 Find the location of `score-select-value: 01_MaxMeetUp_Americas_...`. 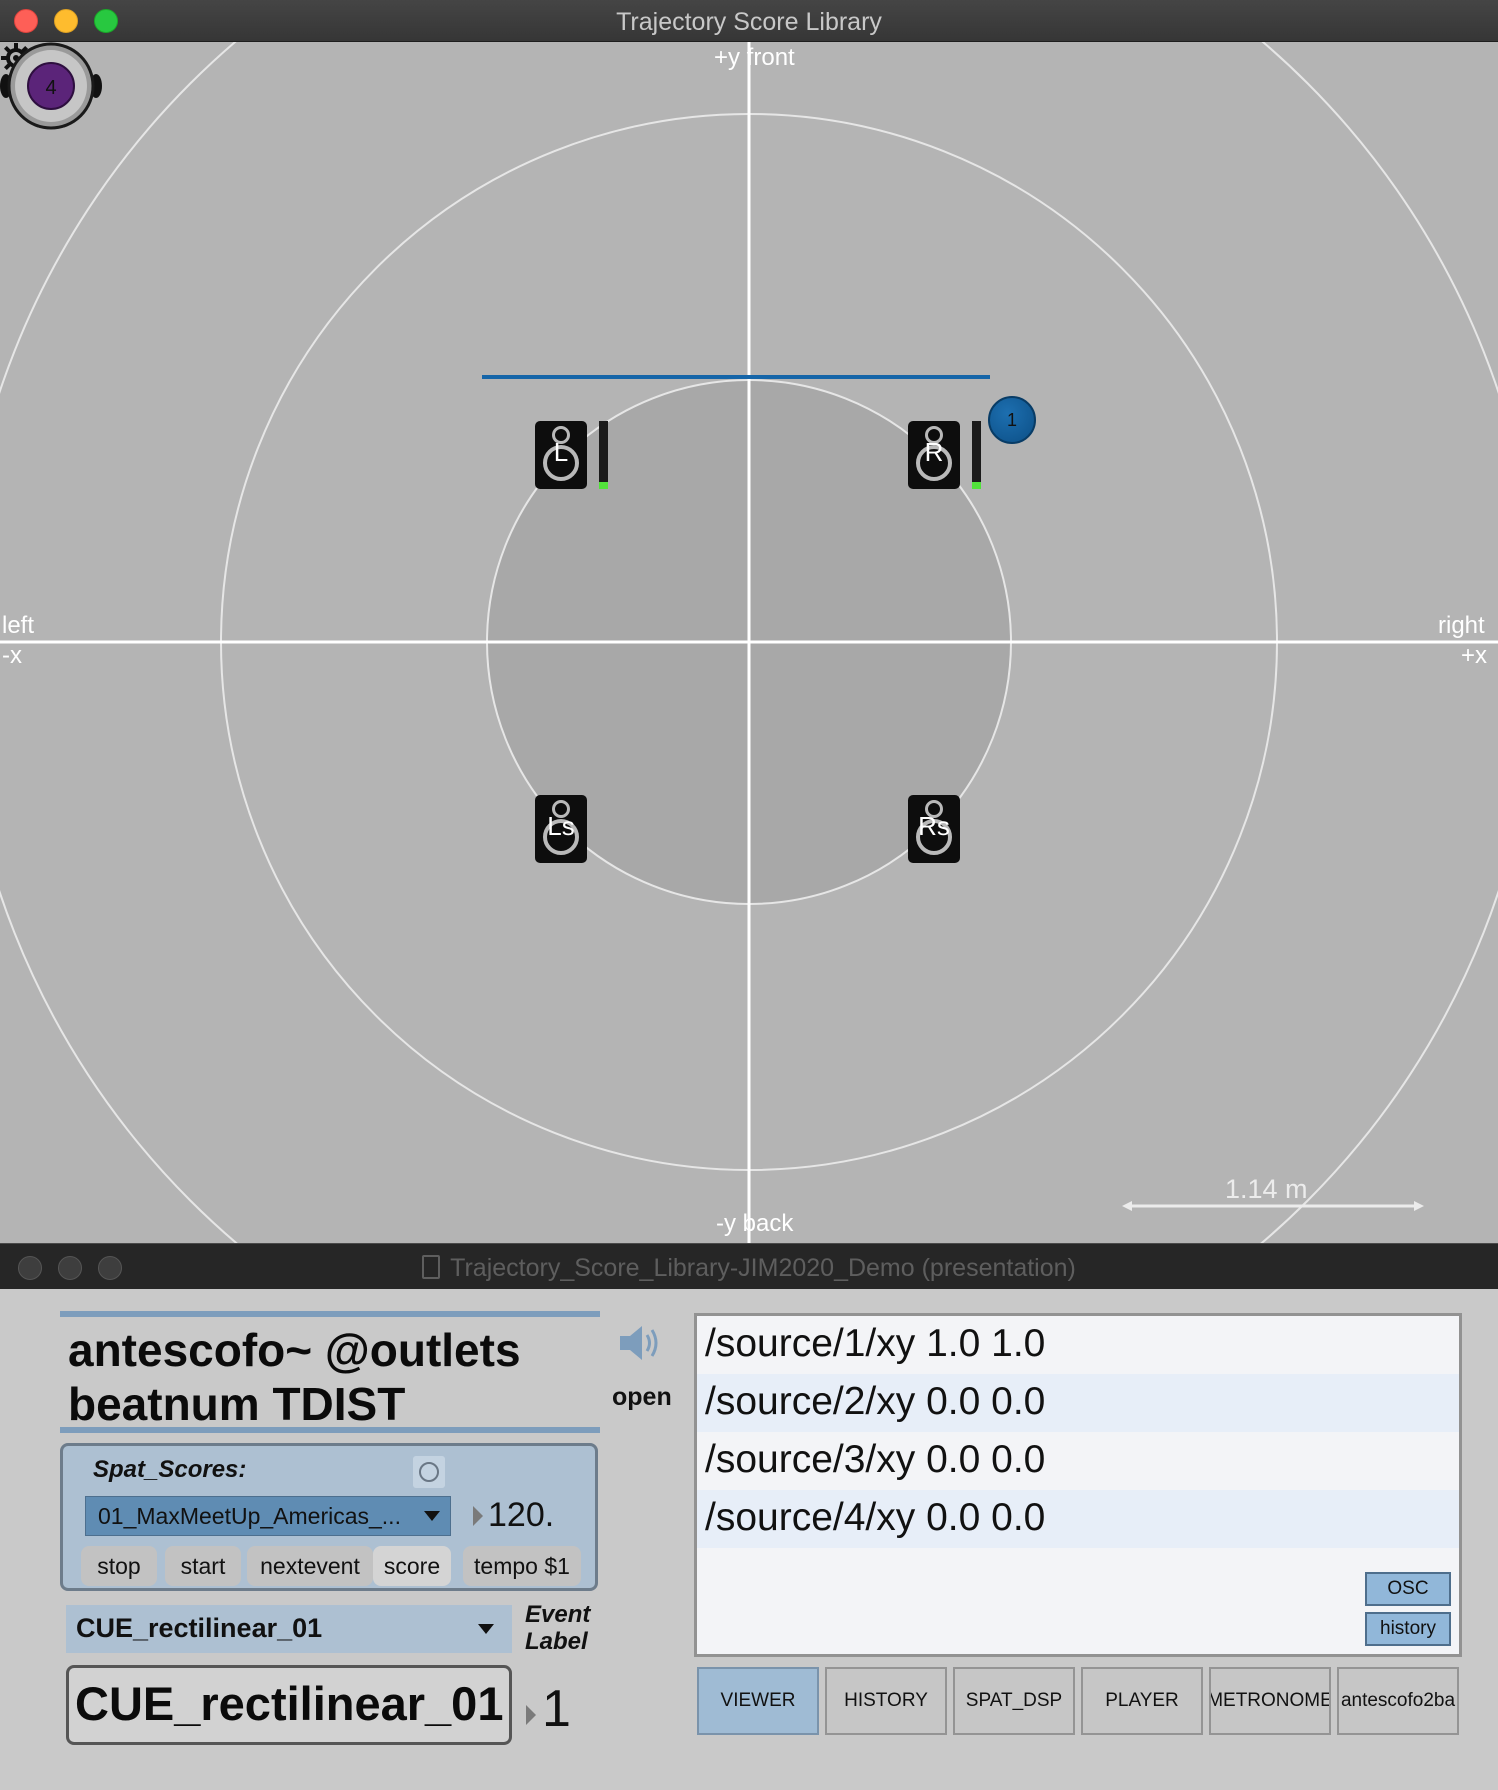

score-select-value: 01_MaxMeetUp_Americas_... is located at coordinates (249, 1516).